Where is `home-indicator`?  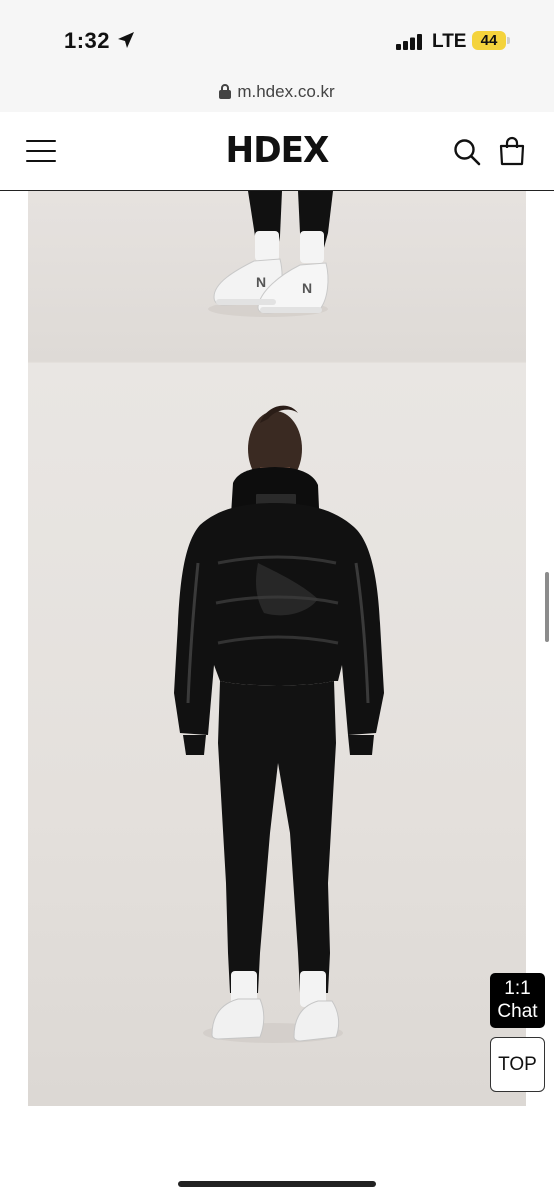
home-indicator is located at coordinates (277, 1184).